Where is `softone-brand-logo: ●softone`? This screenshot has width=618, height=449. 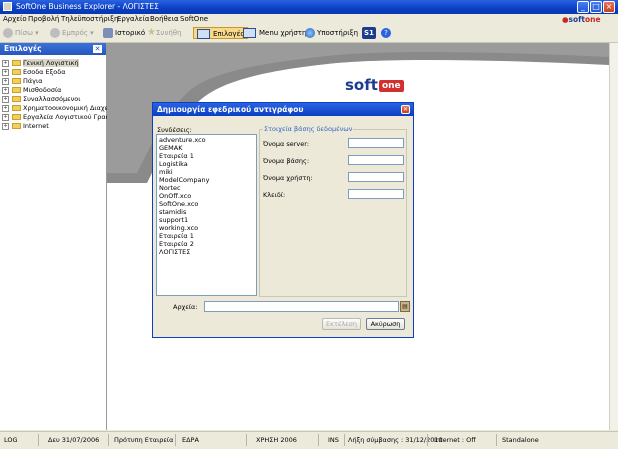
softone-brand-logo: ●softone is located at coordinates (581, 19).